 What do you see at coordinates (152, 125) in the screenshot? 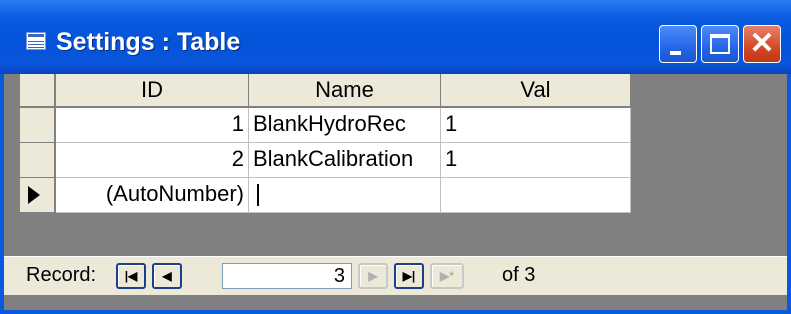
I see `cell-id: 1` at bounding box center [152, 125].